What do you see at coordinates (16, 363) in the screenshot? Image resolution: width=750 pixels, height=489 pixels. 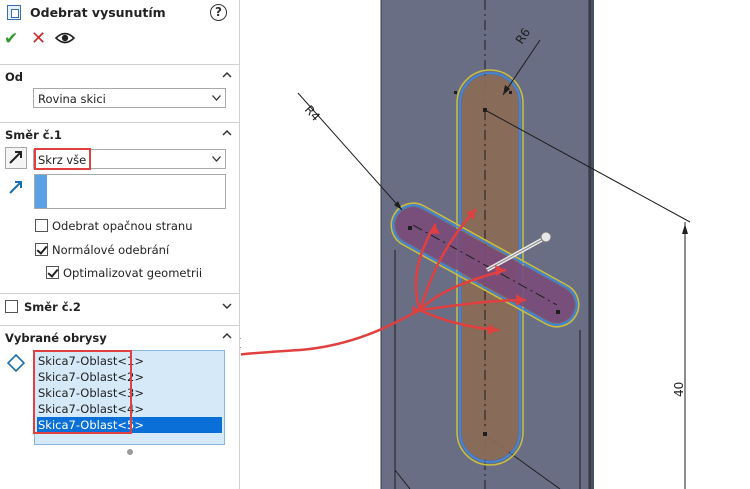 I see `contour-selection-icon` at bounding box center [16, 363].